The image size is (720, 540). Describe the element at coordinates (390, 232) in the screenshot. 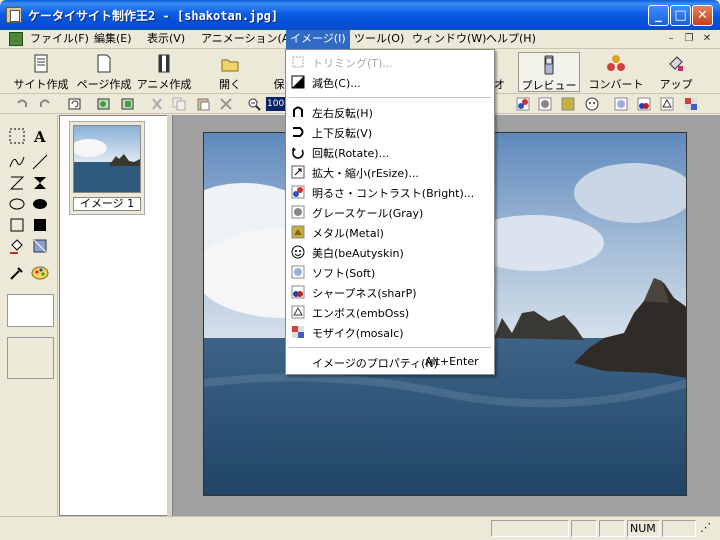

I see `menu-item-metal: メタル(Metal)` at that location.